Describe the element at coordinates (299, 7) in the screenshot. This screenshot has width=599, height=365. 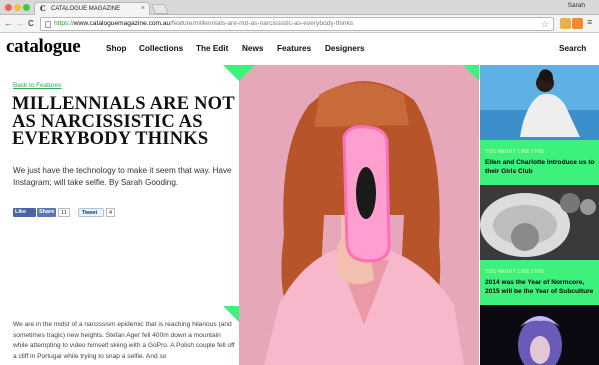
I see `tab-bar: C CATALOGUE MAGAZINE × Sarah` at that location.